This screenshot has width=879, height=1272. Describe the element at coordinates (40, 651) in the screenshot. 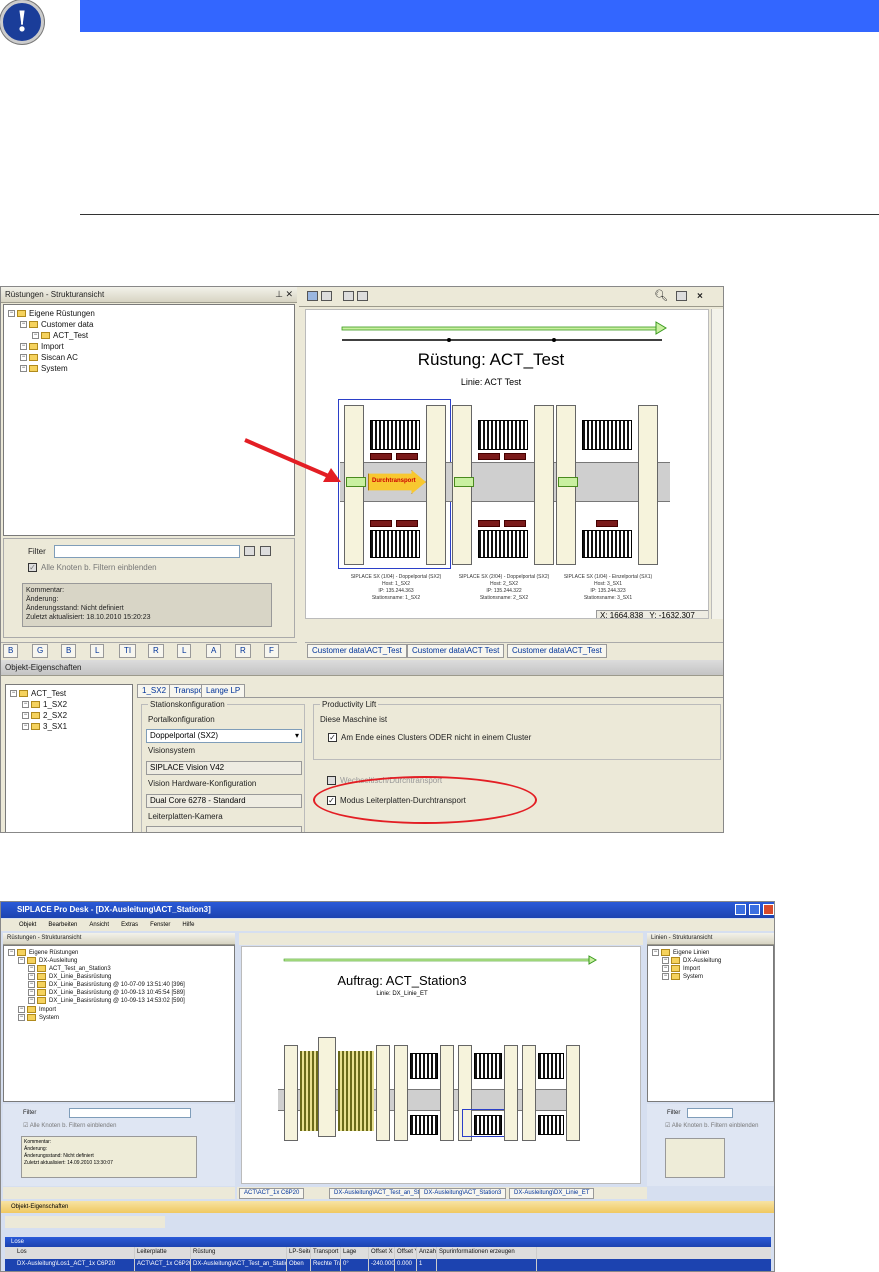

I see `tab: G` at that location.